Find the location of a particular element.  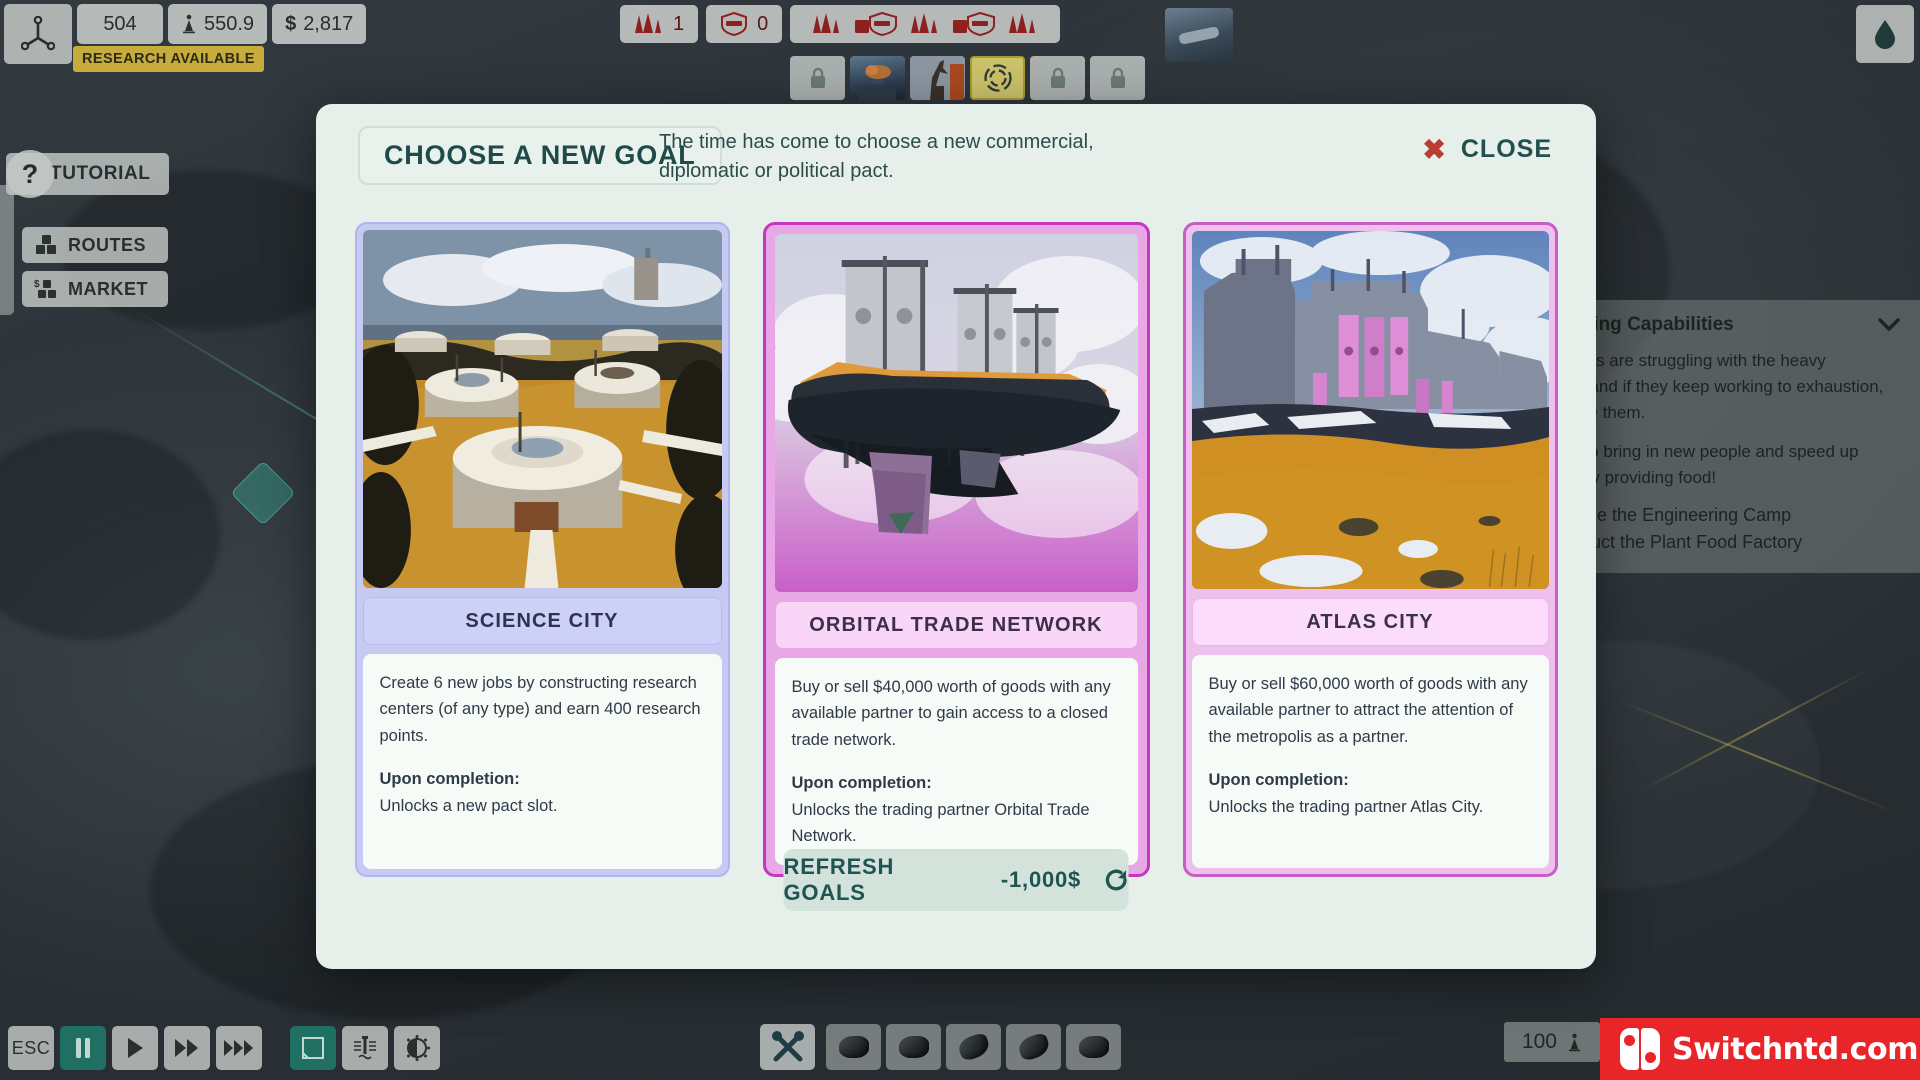

refresh-goals-button: REFRESH GOALS -1,000$ is located at coordinates (956, 880).